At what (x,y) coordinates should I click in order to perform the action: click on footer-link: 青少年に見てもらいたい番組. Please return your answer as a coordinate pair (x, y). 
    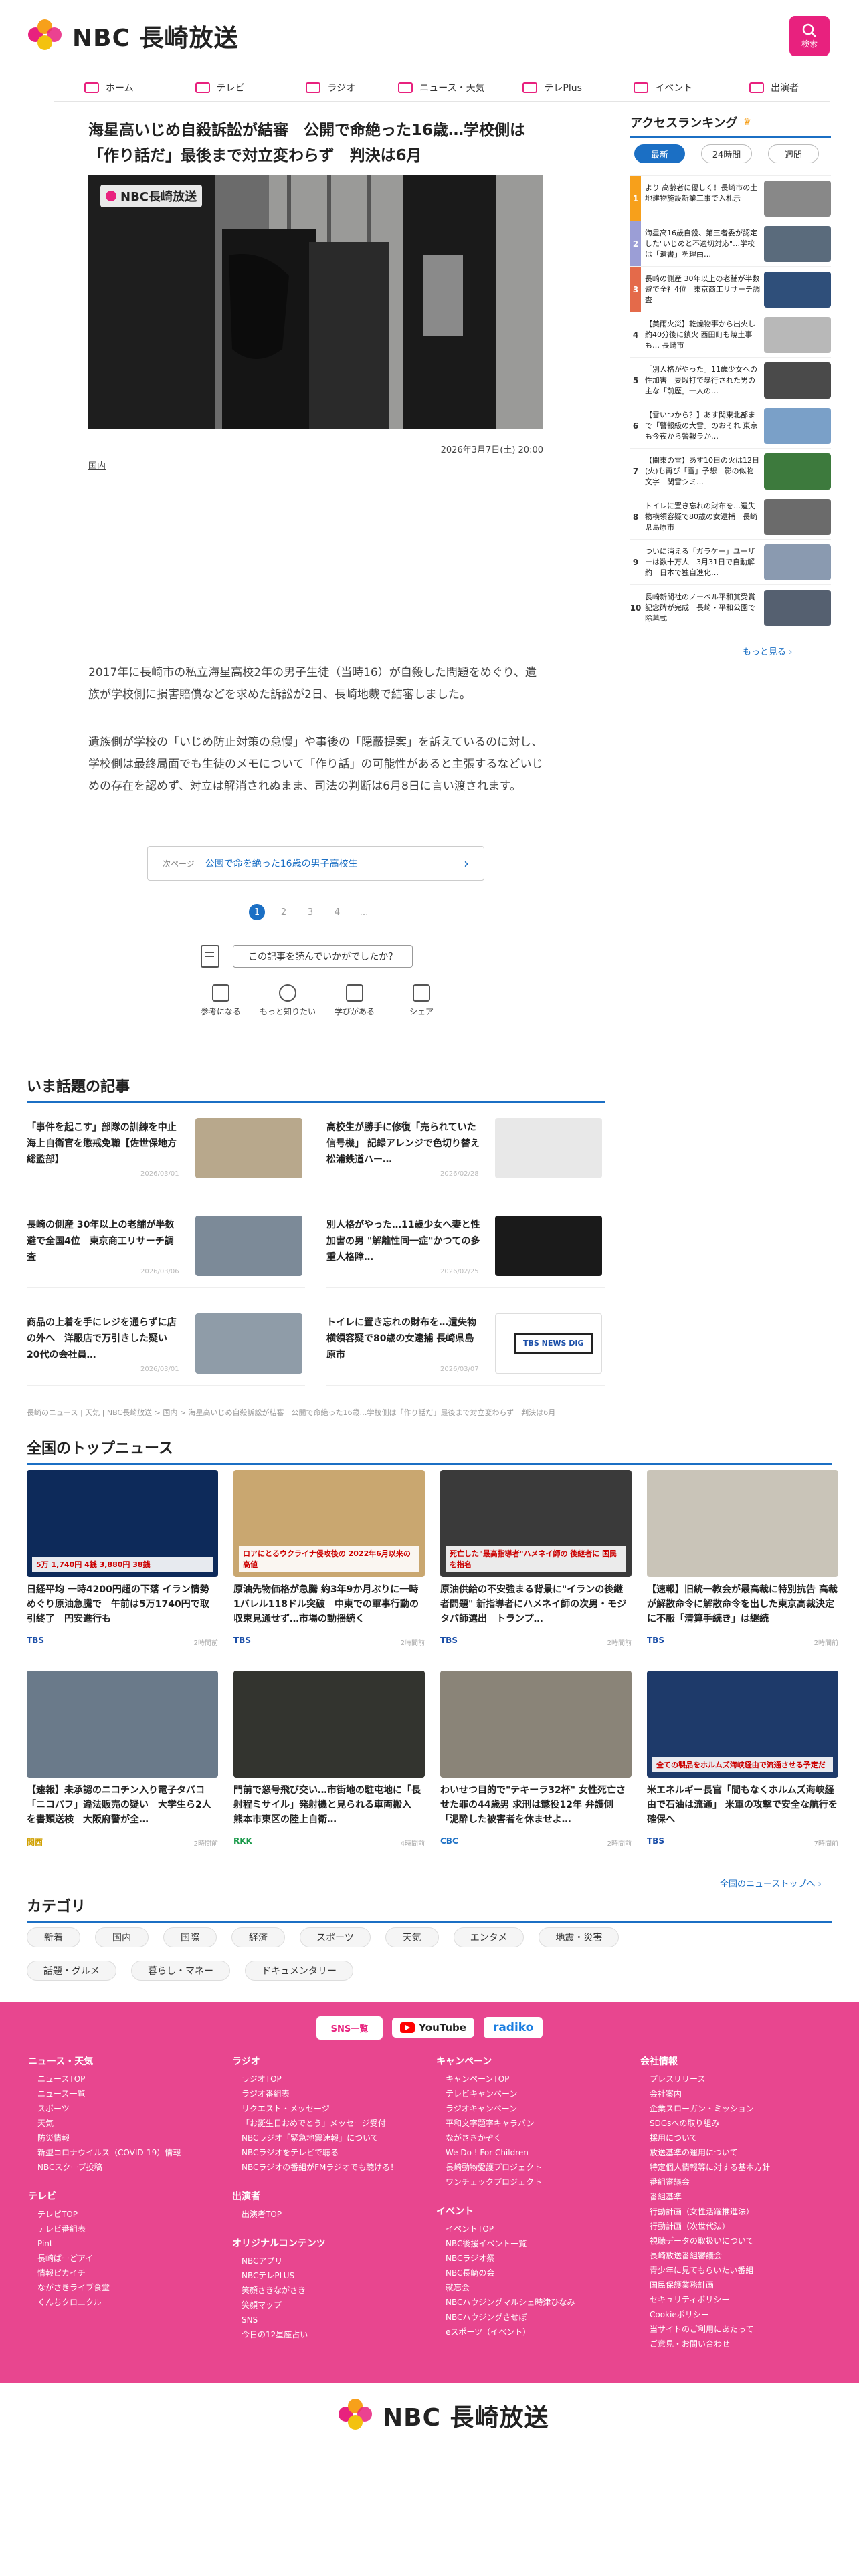
    Looking at the image, I should click on (737, 2270).